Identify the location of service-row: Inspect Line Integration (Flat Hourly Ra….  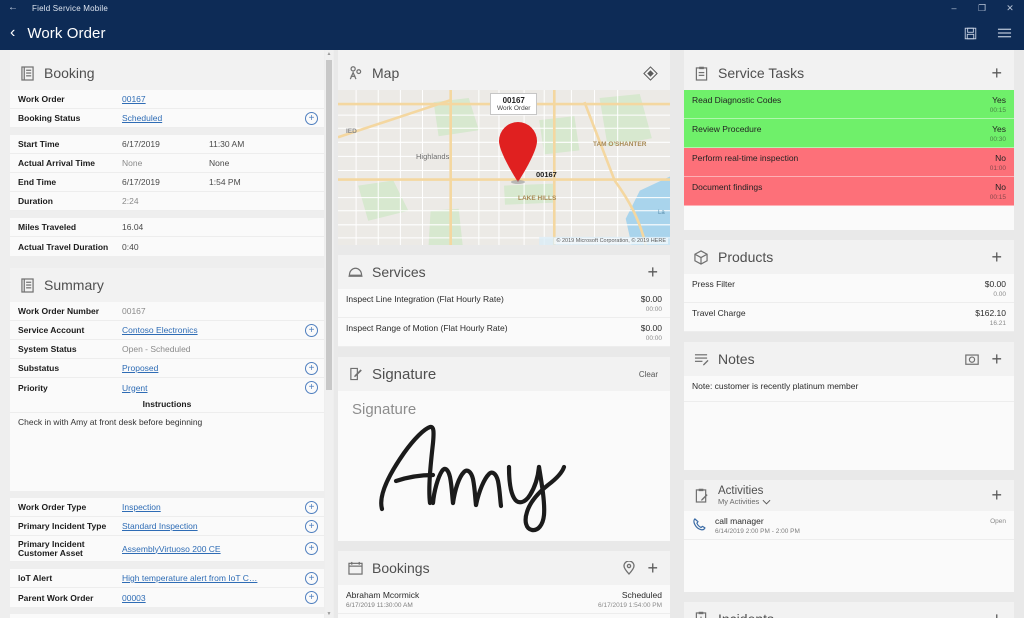
(504, 303).